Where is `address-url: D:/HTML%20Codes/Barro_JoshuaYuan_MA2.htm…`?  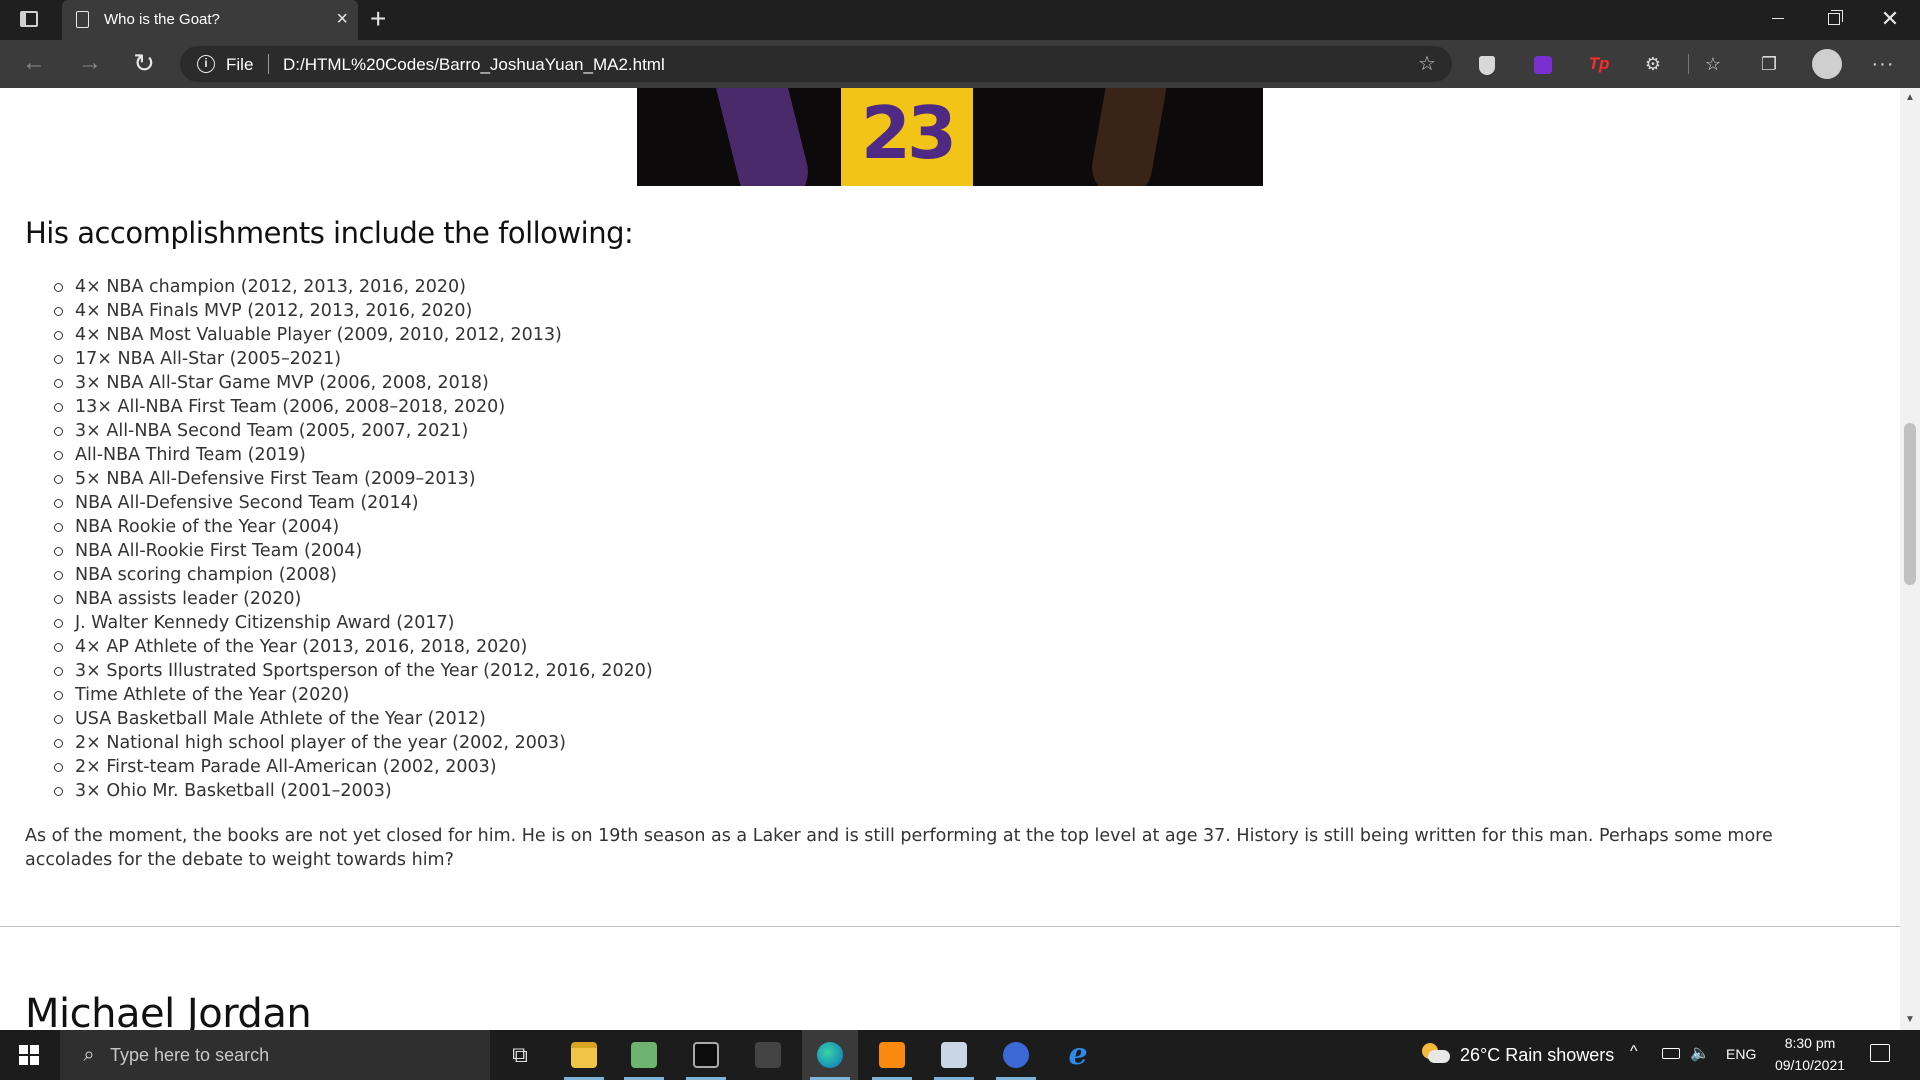
address-url: D:/HTML%20Codes/Barro_JoshuaYuan_MA2.htm… is located at coordinates (474, 65).